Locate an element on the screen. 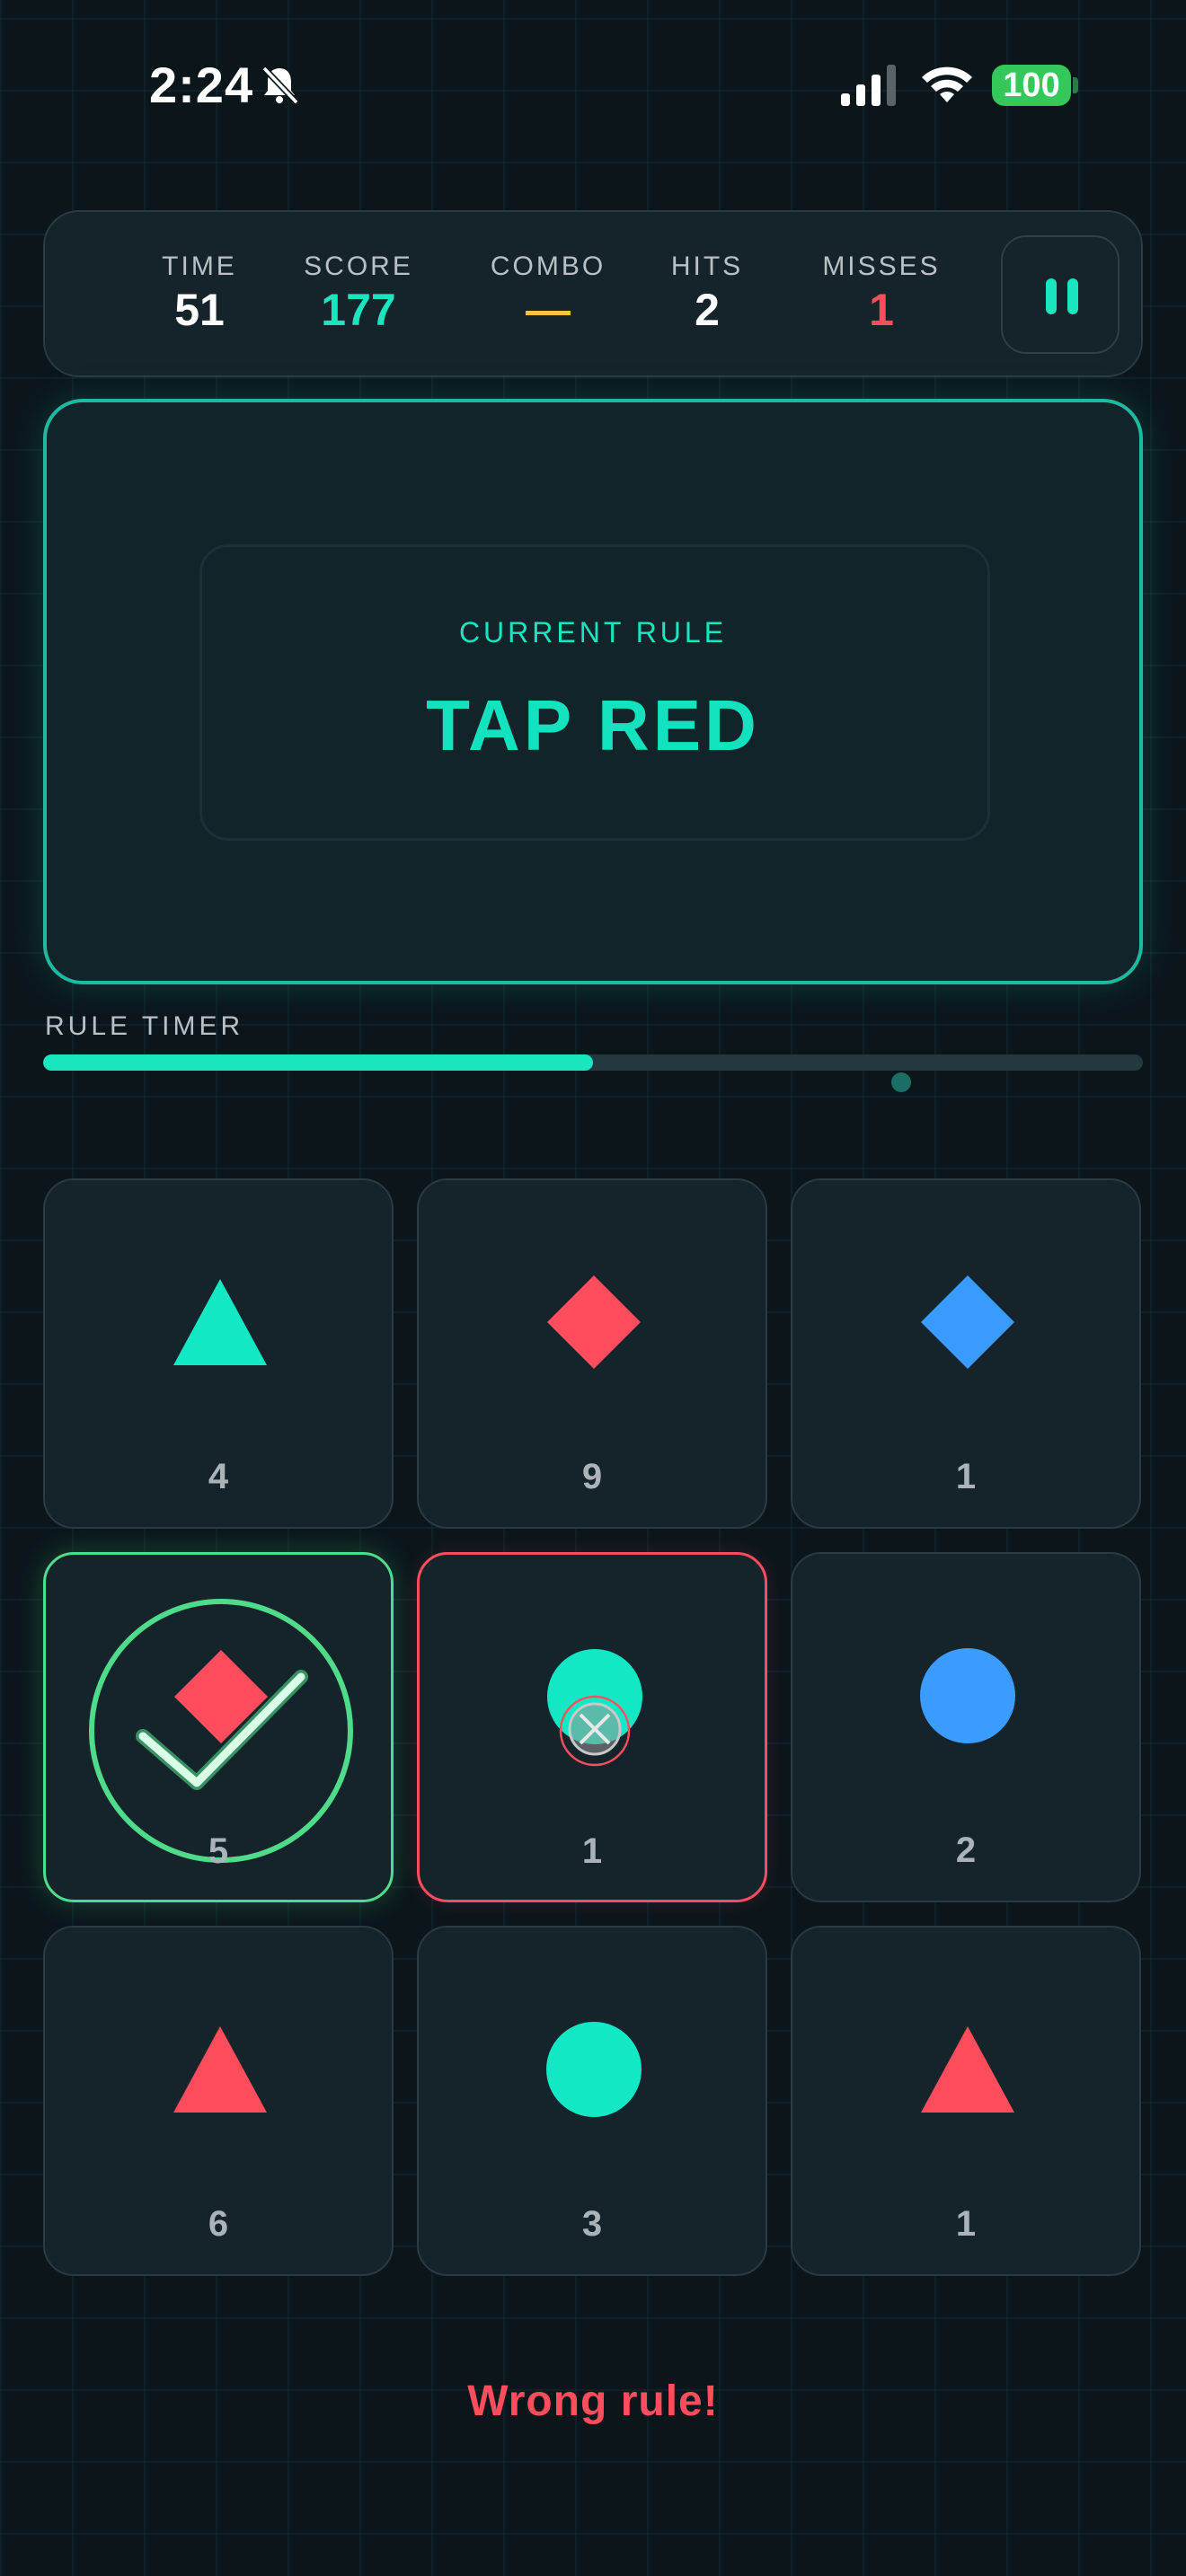 The image size is (1186, 2576). battery-icon: 100 is located at coordinates (1031, 85).